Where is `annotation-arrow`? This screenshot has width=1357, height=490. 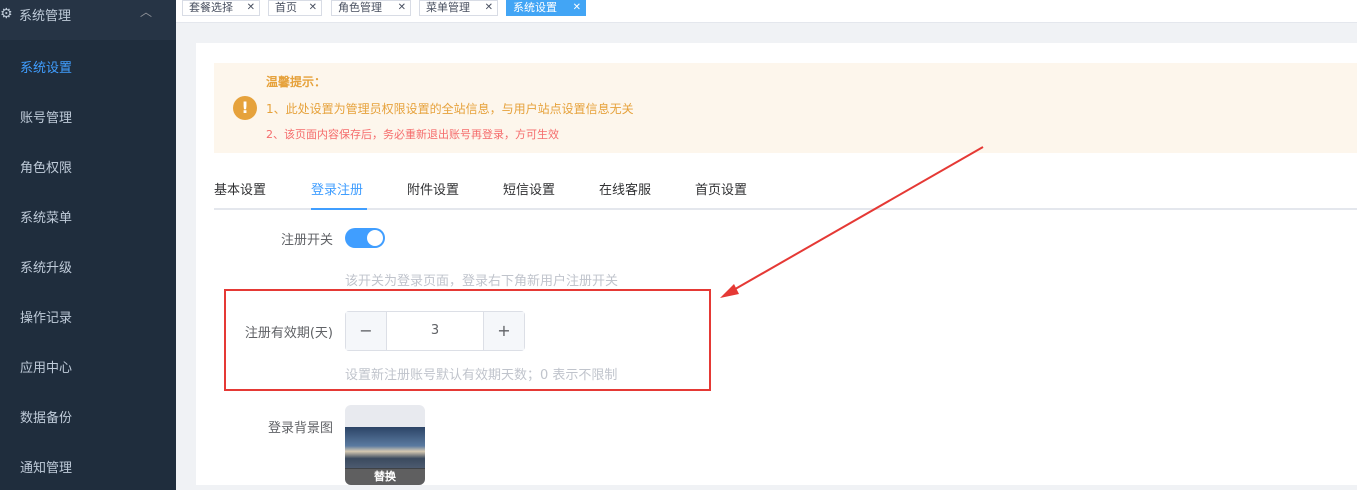
annotation-arrow is located at coordinates (852, 222).